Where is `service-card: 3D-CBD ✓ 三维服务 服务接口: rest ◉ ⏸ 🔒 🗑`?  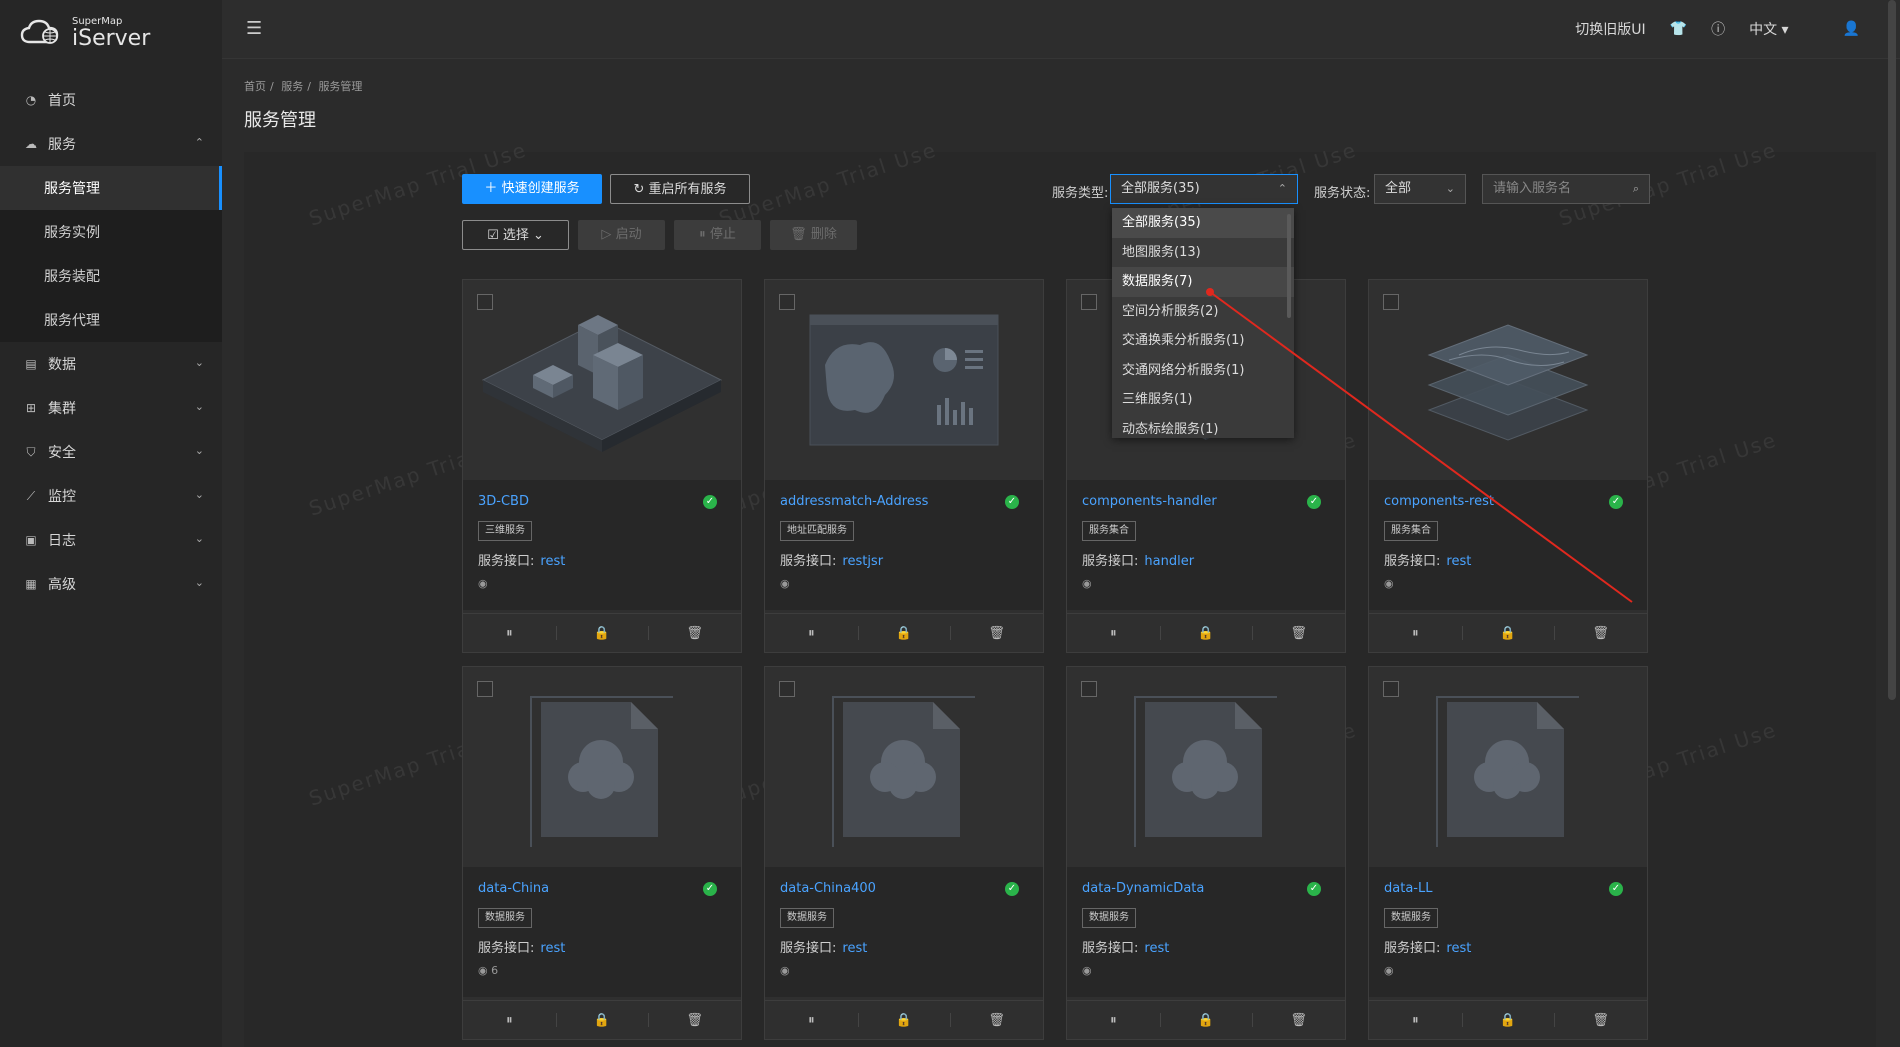
service-card: 3D-CBD ✓ 三维服务 服务接口: rest ◉ ⏸ 🔒 🗑 is located at coordinates (602, 466).